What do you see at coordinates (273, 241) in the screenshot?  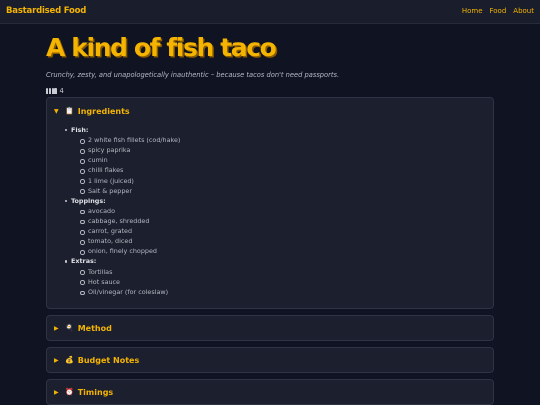 I see `list-item: tomato, diced` at bounding box center [273, 241].